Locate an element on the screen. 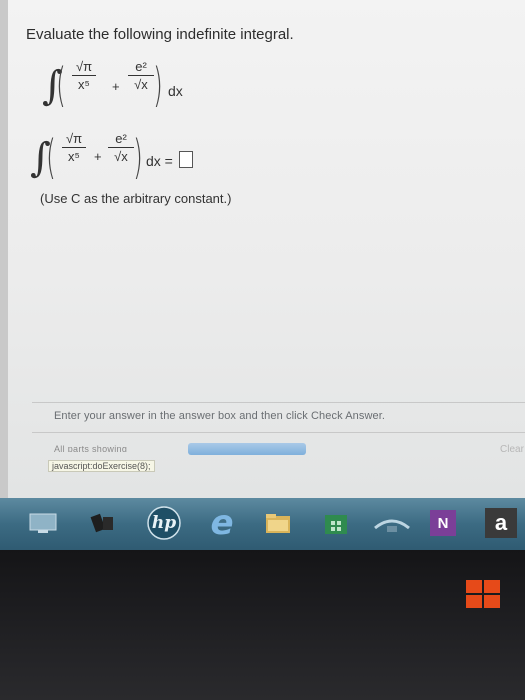  progress-bar is located at coordinates (247, 449).